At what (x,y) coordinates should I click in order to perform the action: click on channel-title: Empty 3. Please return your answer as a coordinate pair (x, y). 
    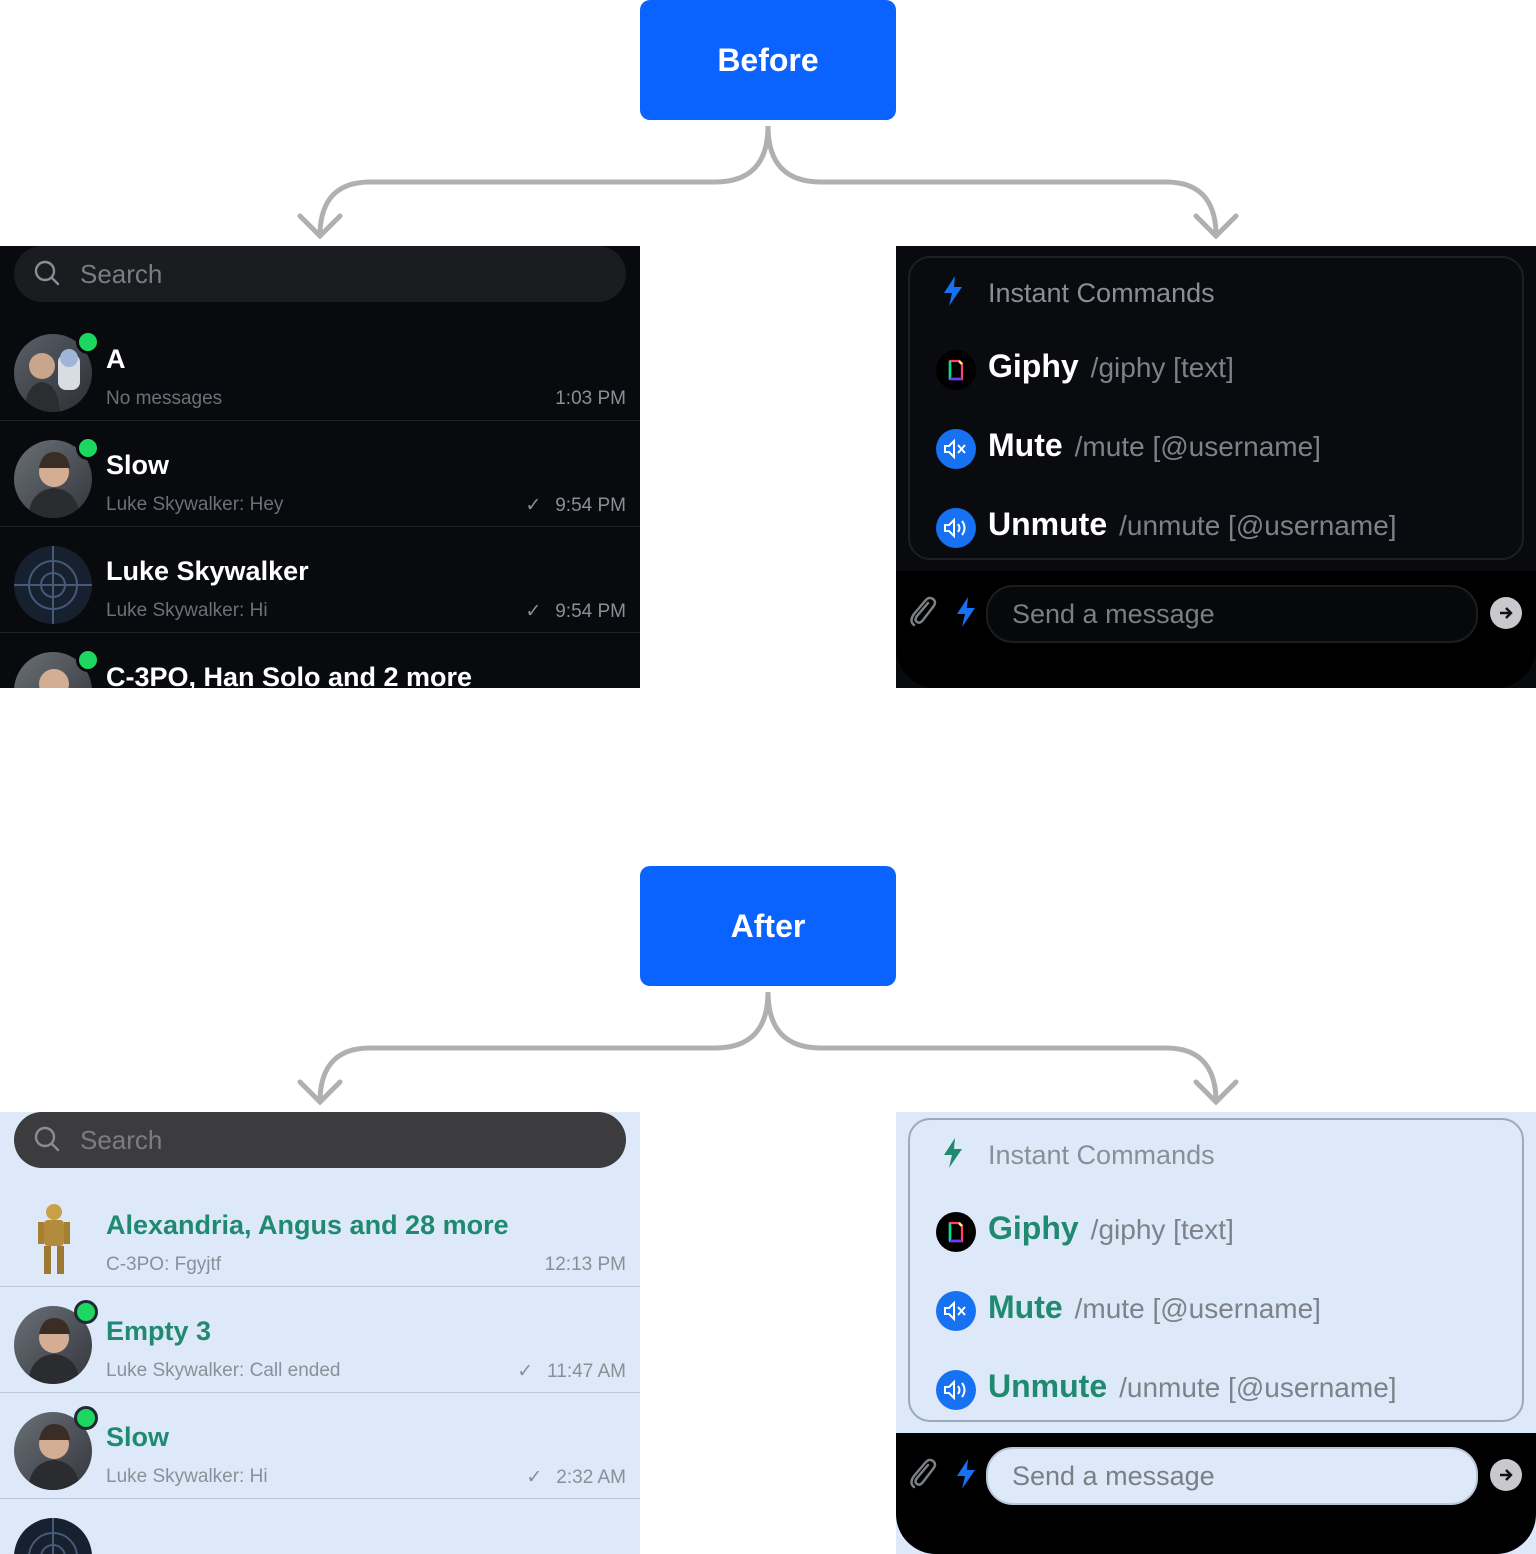
    Looking at the image, I should click on (159, 1331).